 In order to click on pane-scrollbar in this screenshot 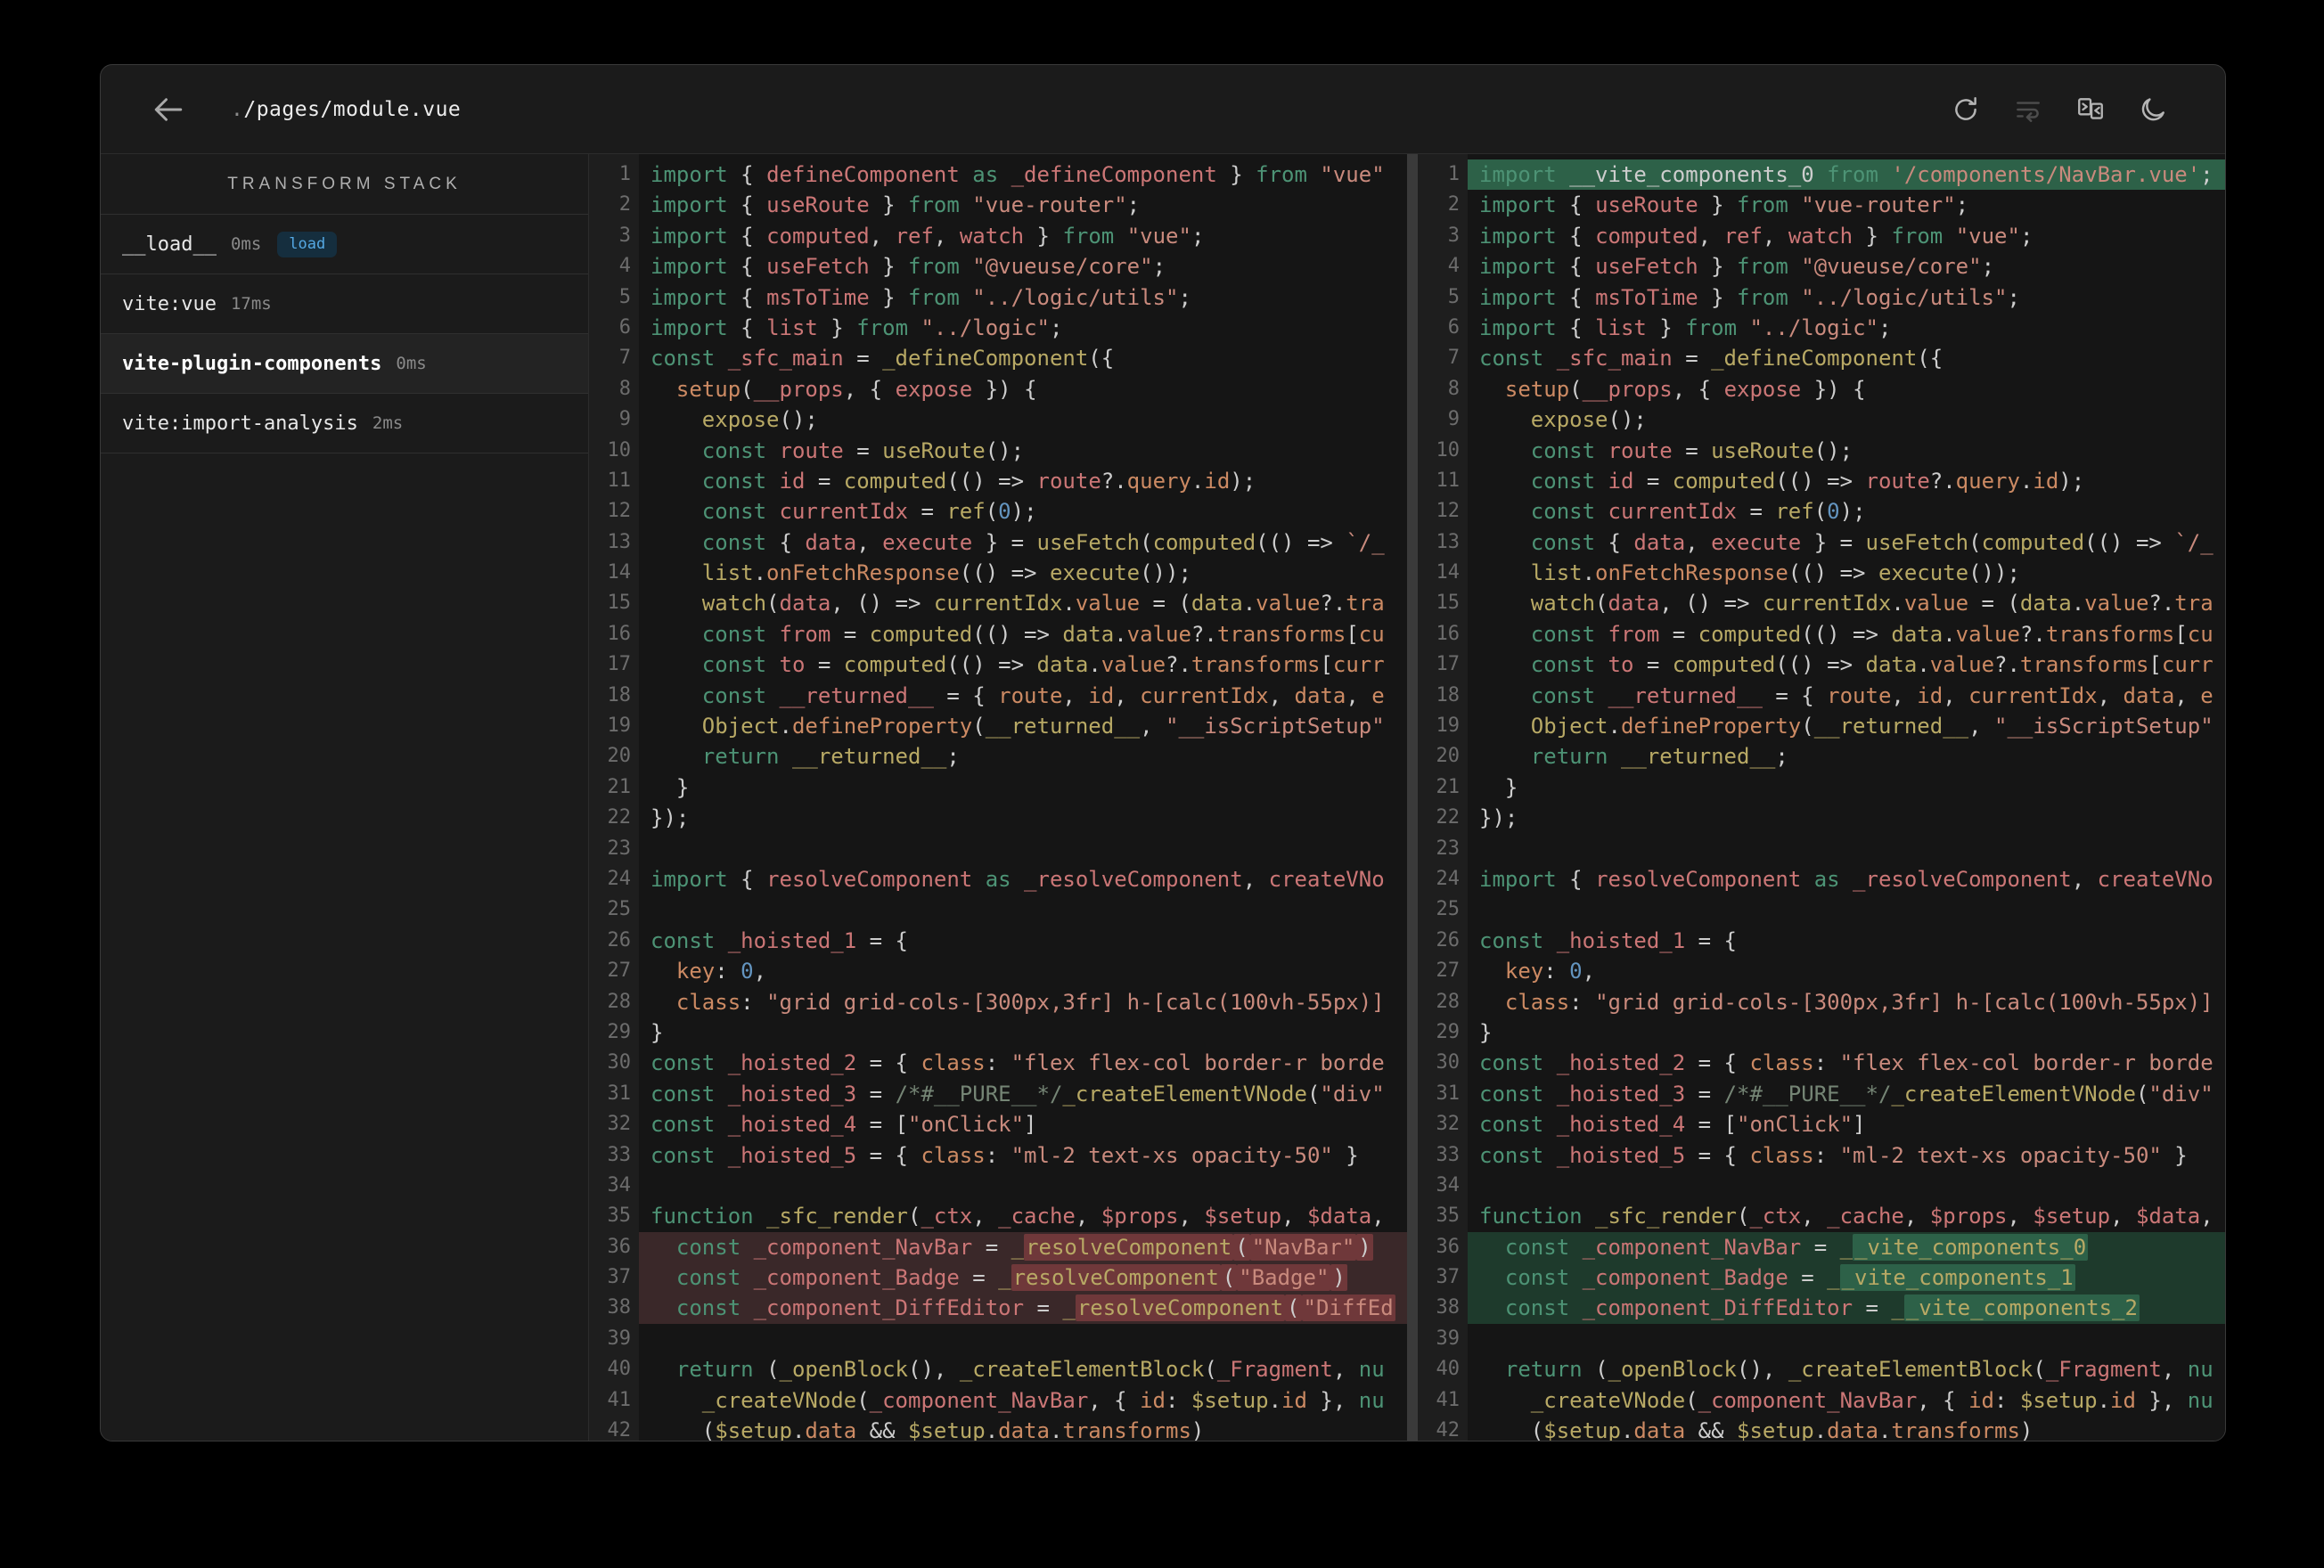, I will do `click(1412, 797)`.